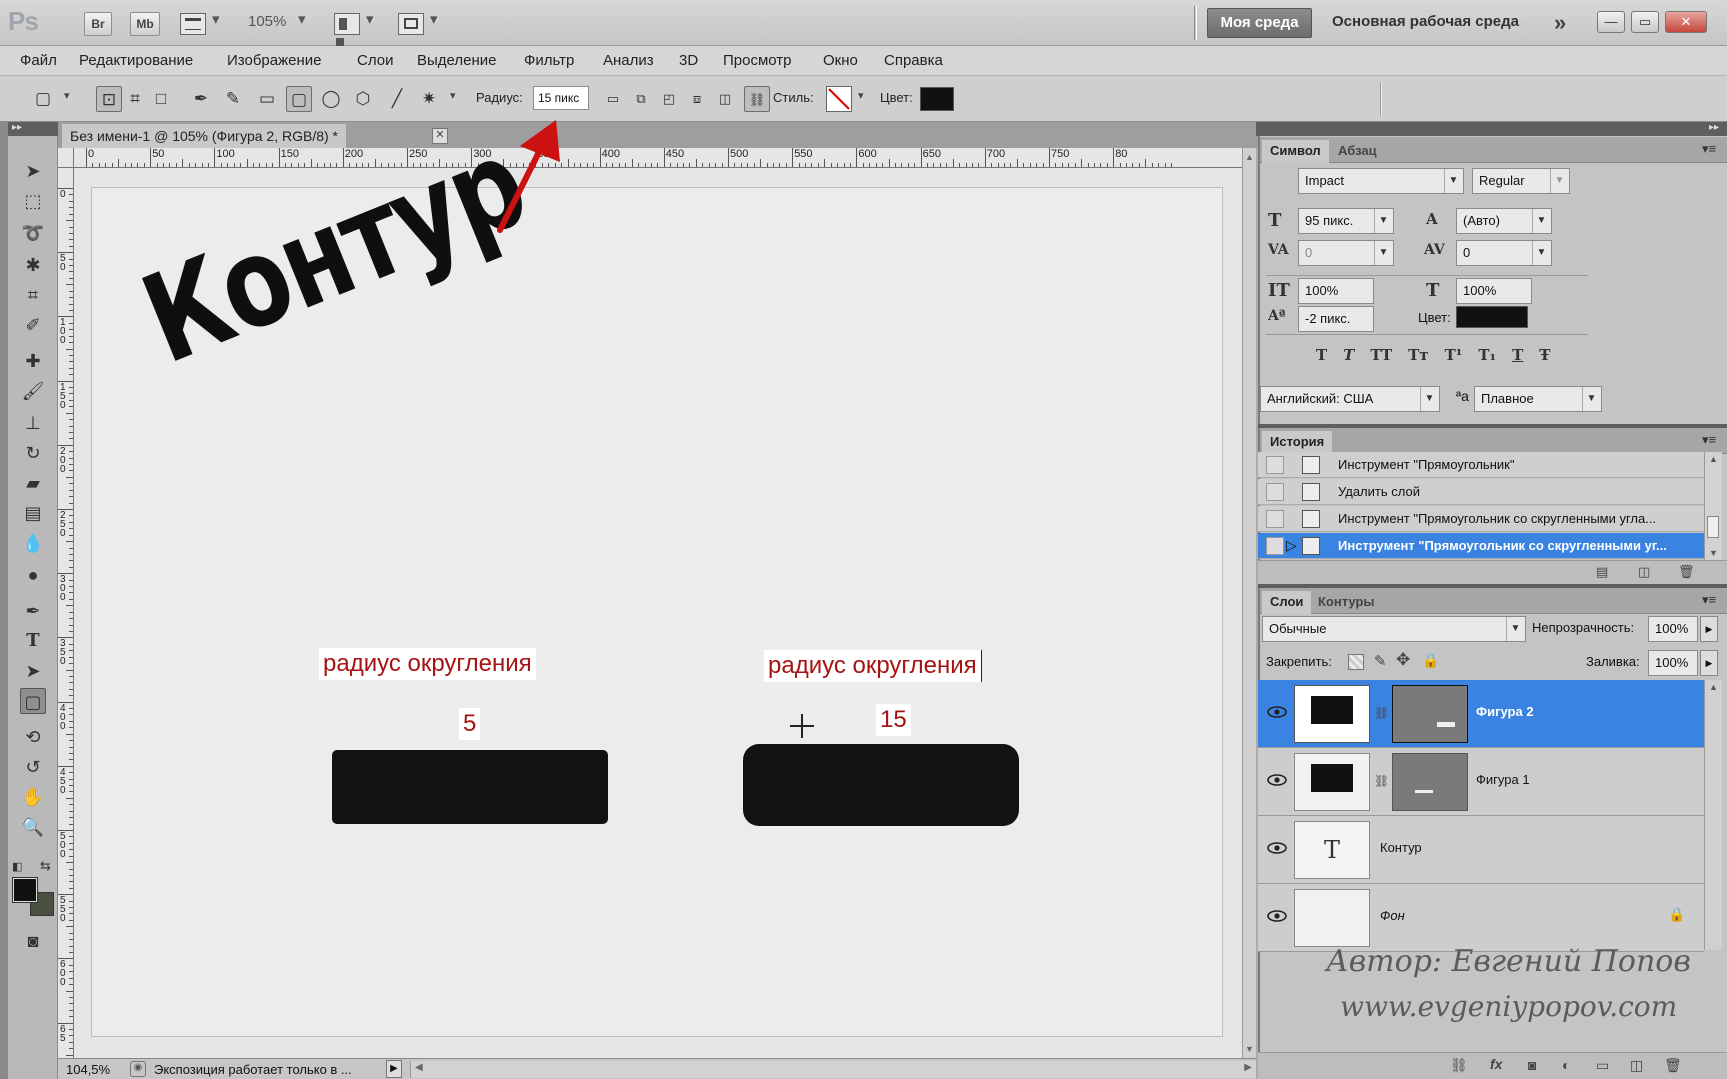 Image resolution: width=1727 pixels, height=1079 pixels. What do you see at coordinates (1644, 572) in the screenshot?
I see `new-snapshot-icon: ◫` at bounding box center [1644, 572].